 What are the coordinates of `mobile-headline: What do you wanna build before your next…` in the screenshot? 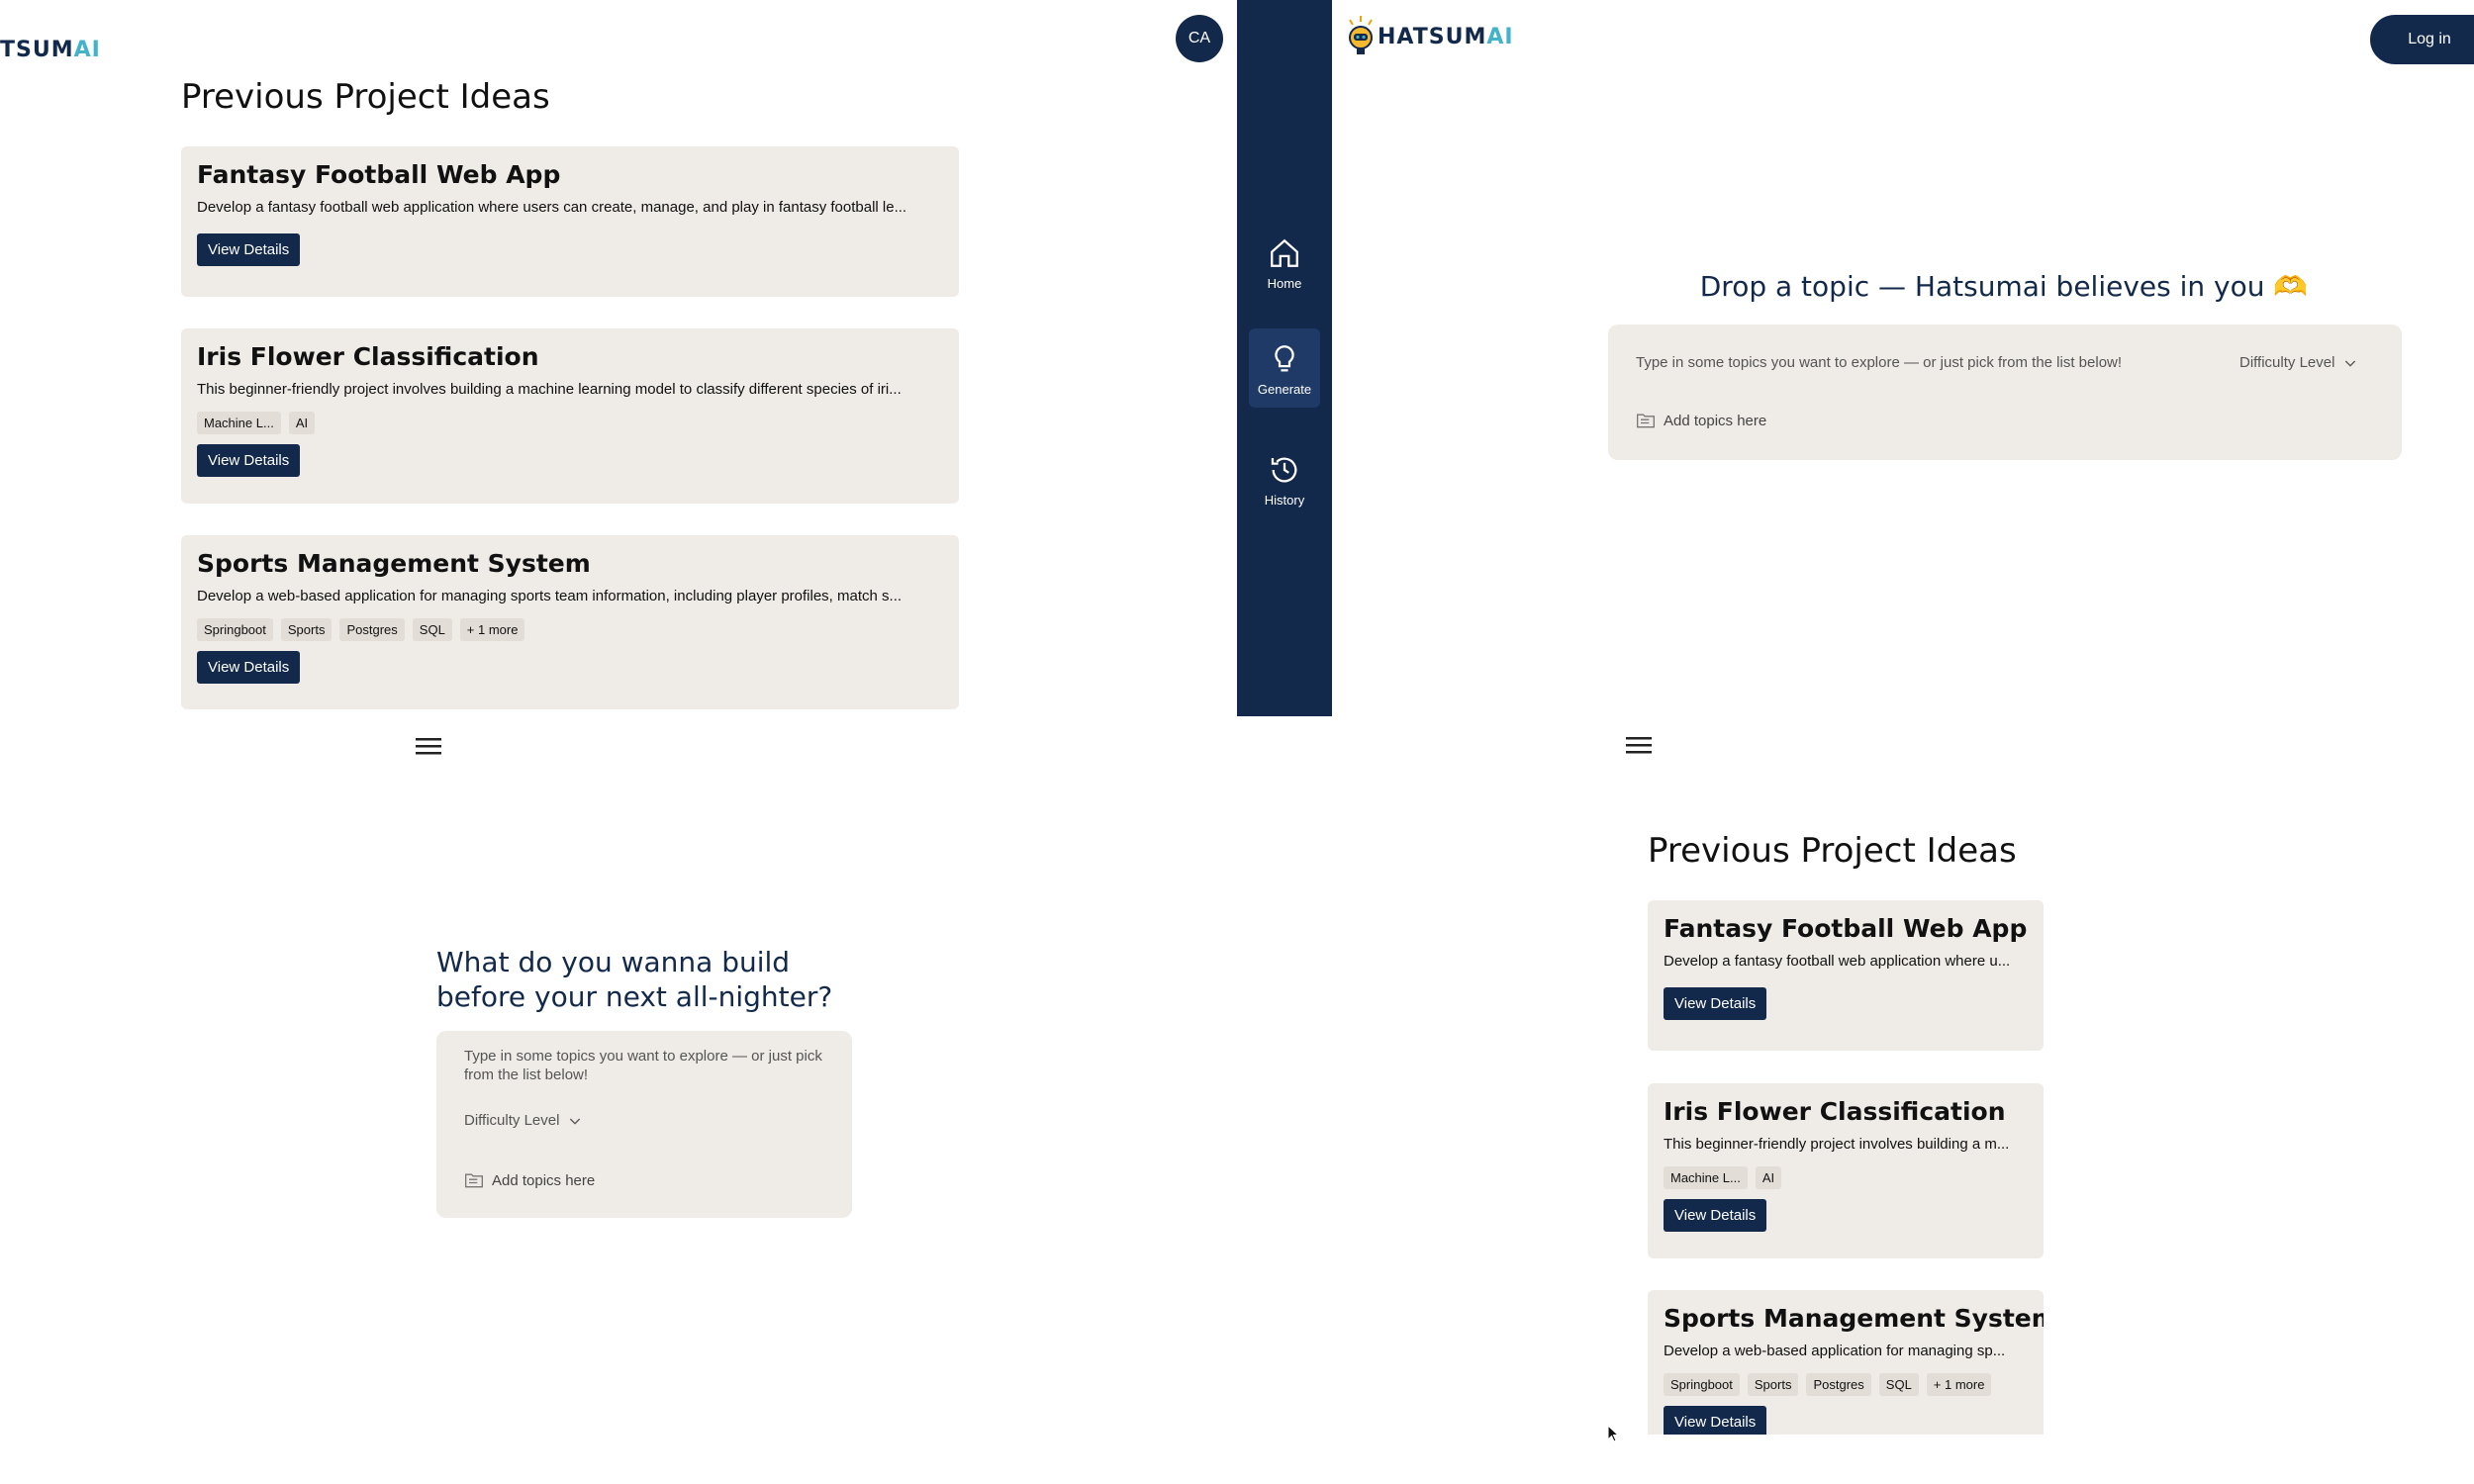 It's located at (634, 979).